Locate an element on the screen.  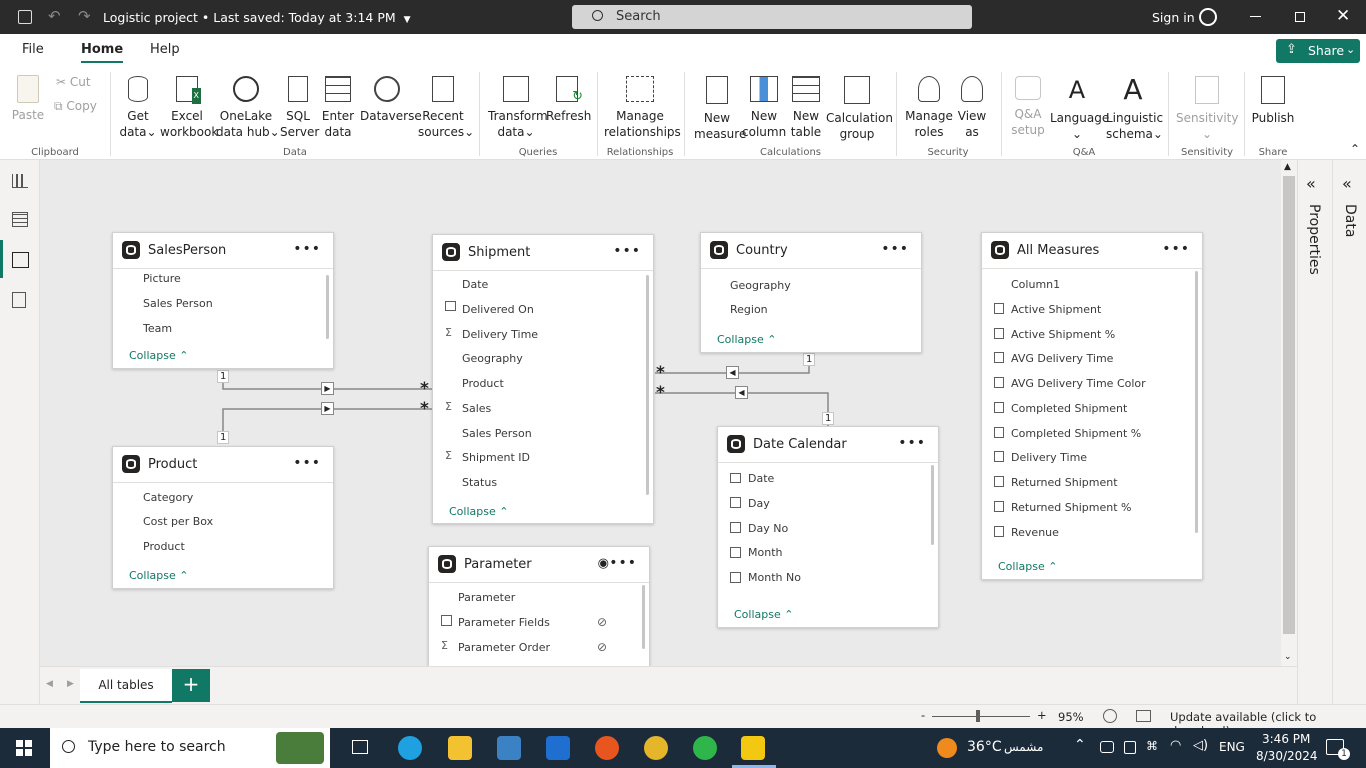
battery-icon is located at coordinates (1130, 747).